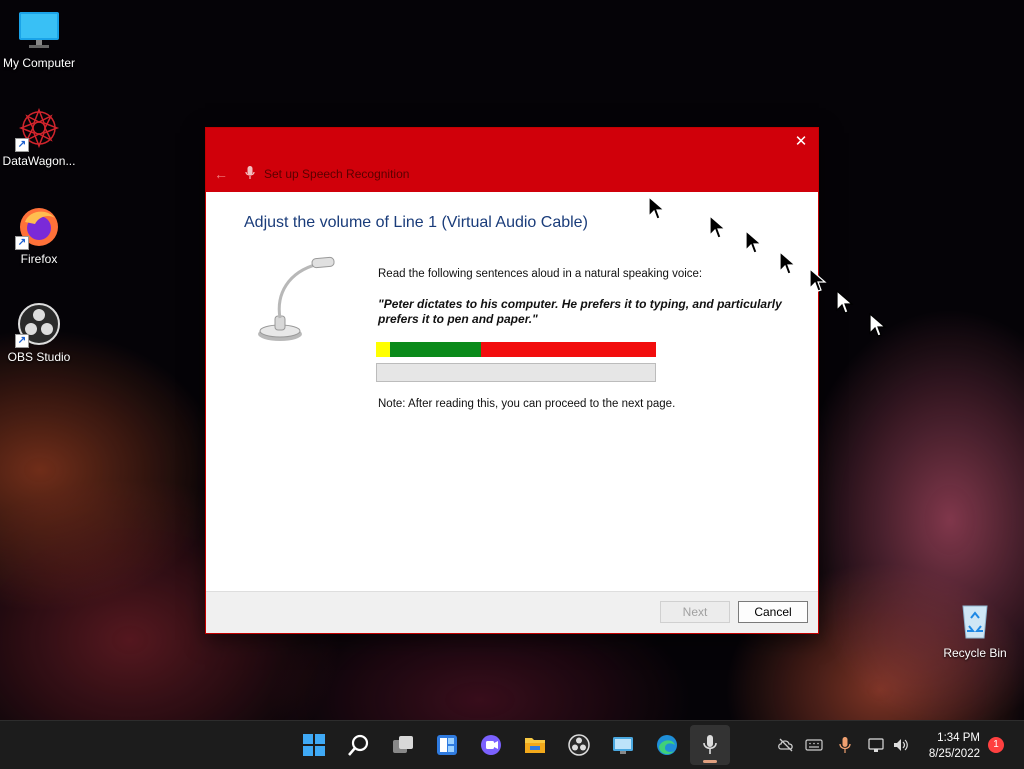 This screenshot has width=1024, height=769. I want to click on active-indicator, so click(710, 761).